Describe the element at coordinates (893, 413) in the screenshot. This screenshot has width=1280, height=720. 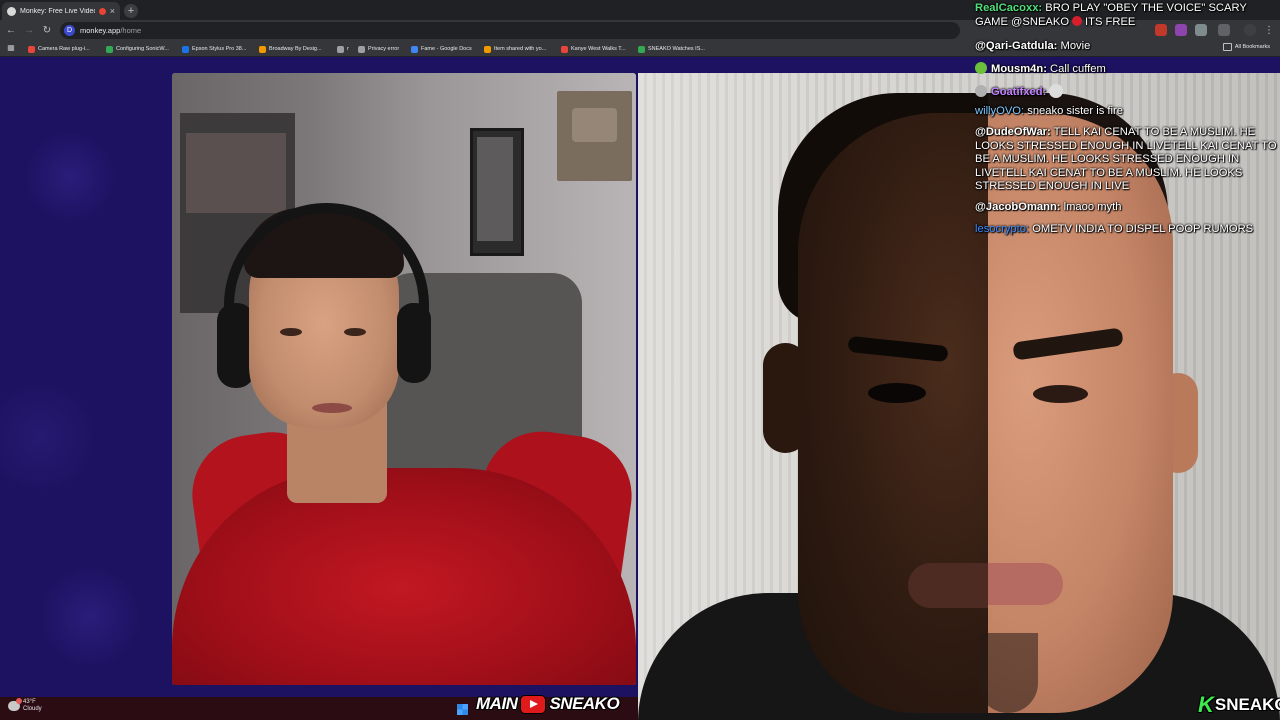
I see `face-dark-half` at that location.